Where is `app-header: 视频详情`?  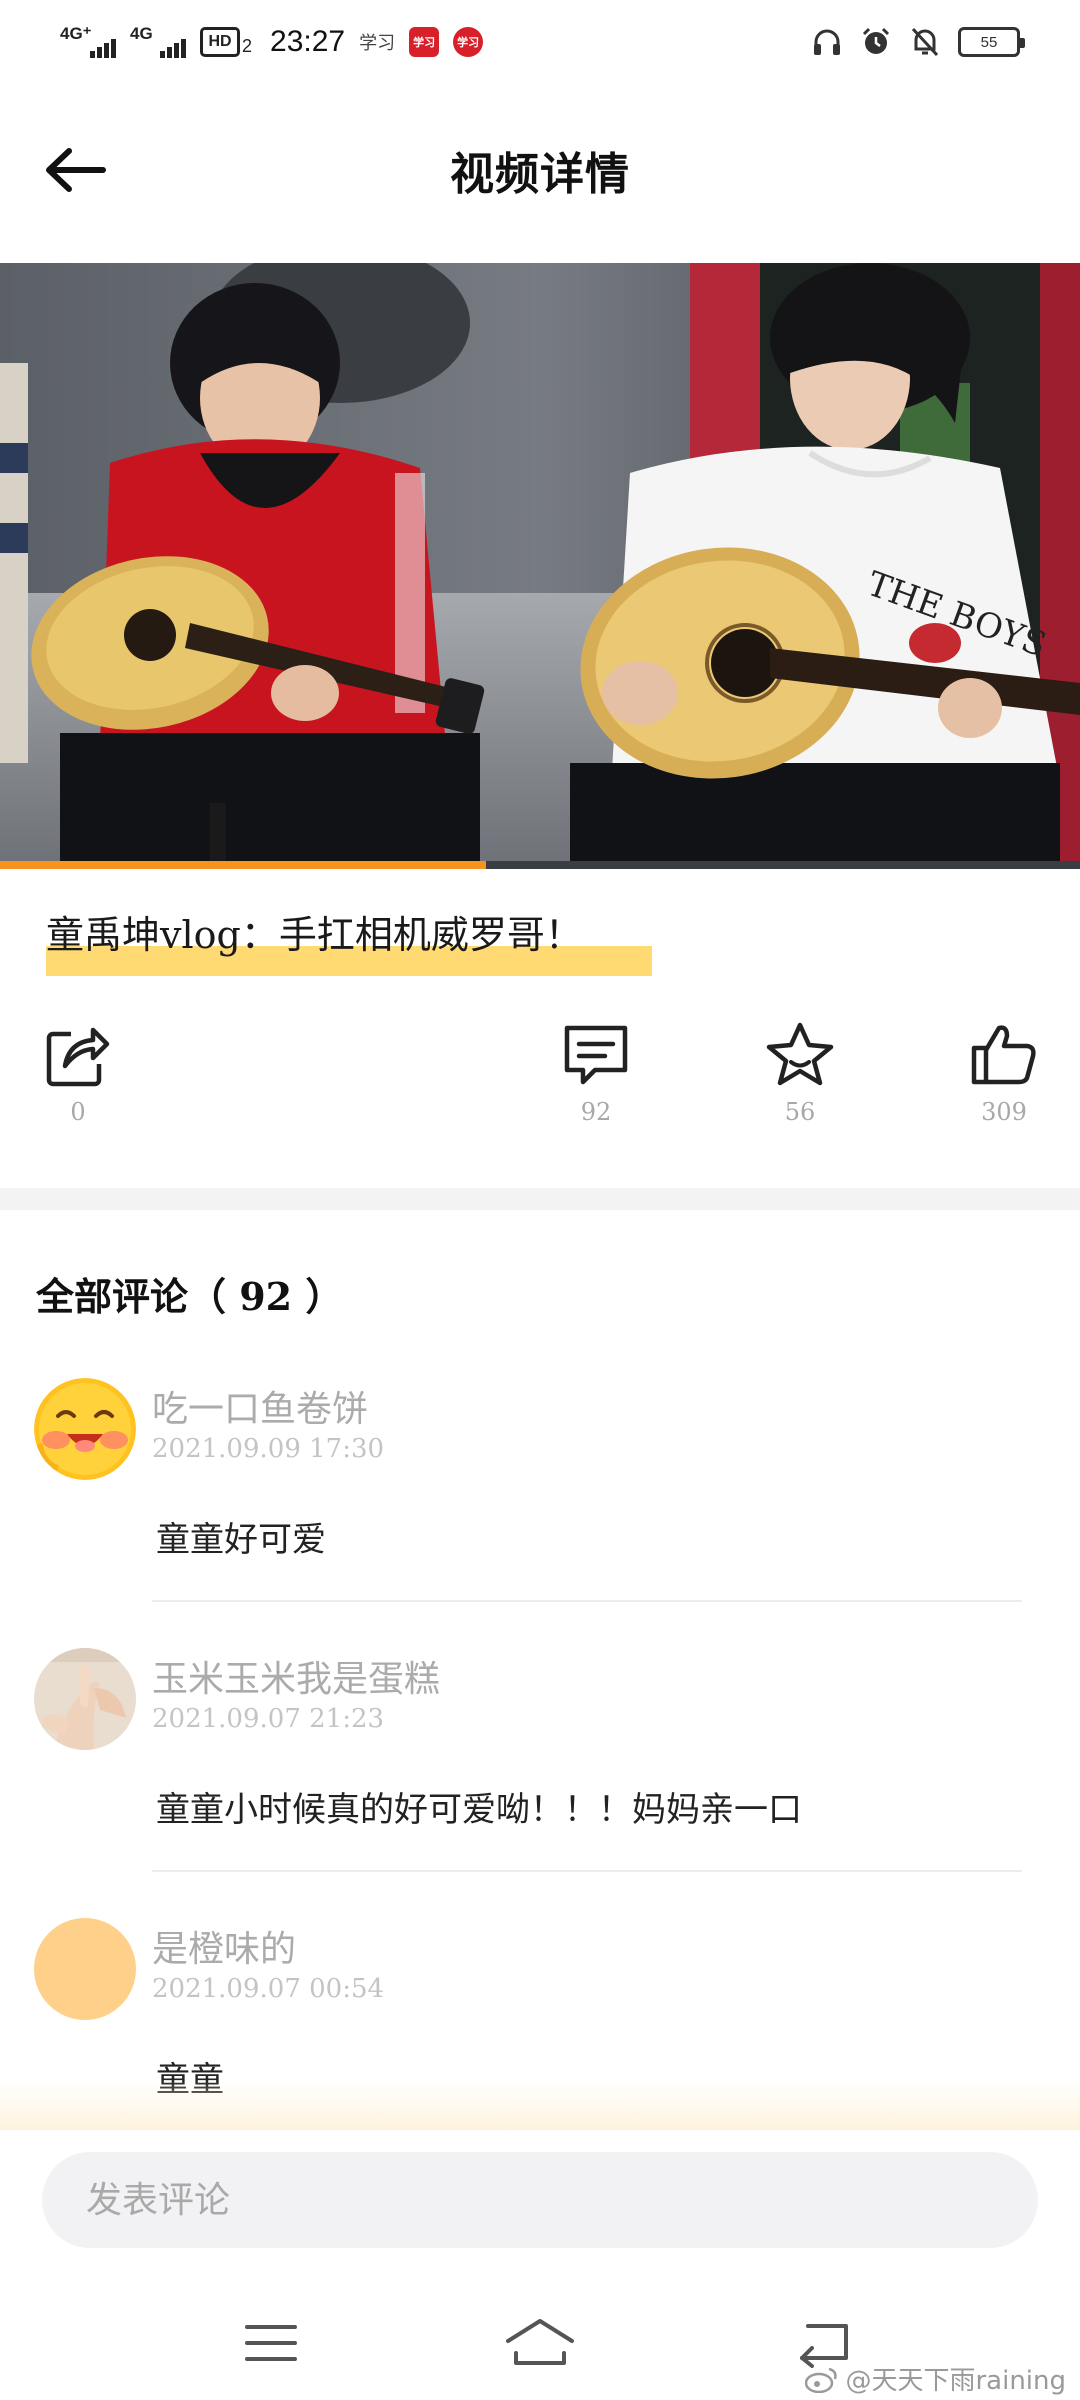 app-header: 视频详情 is located at coordinates (540, 170).